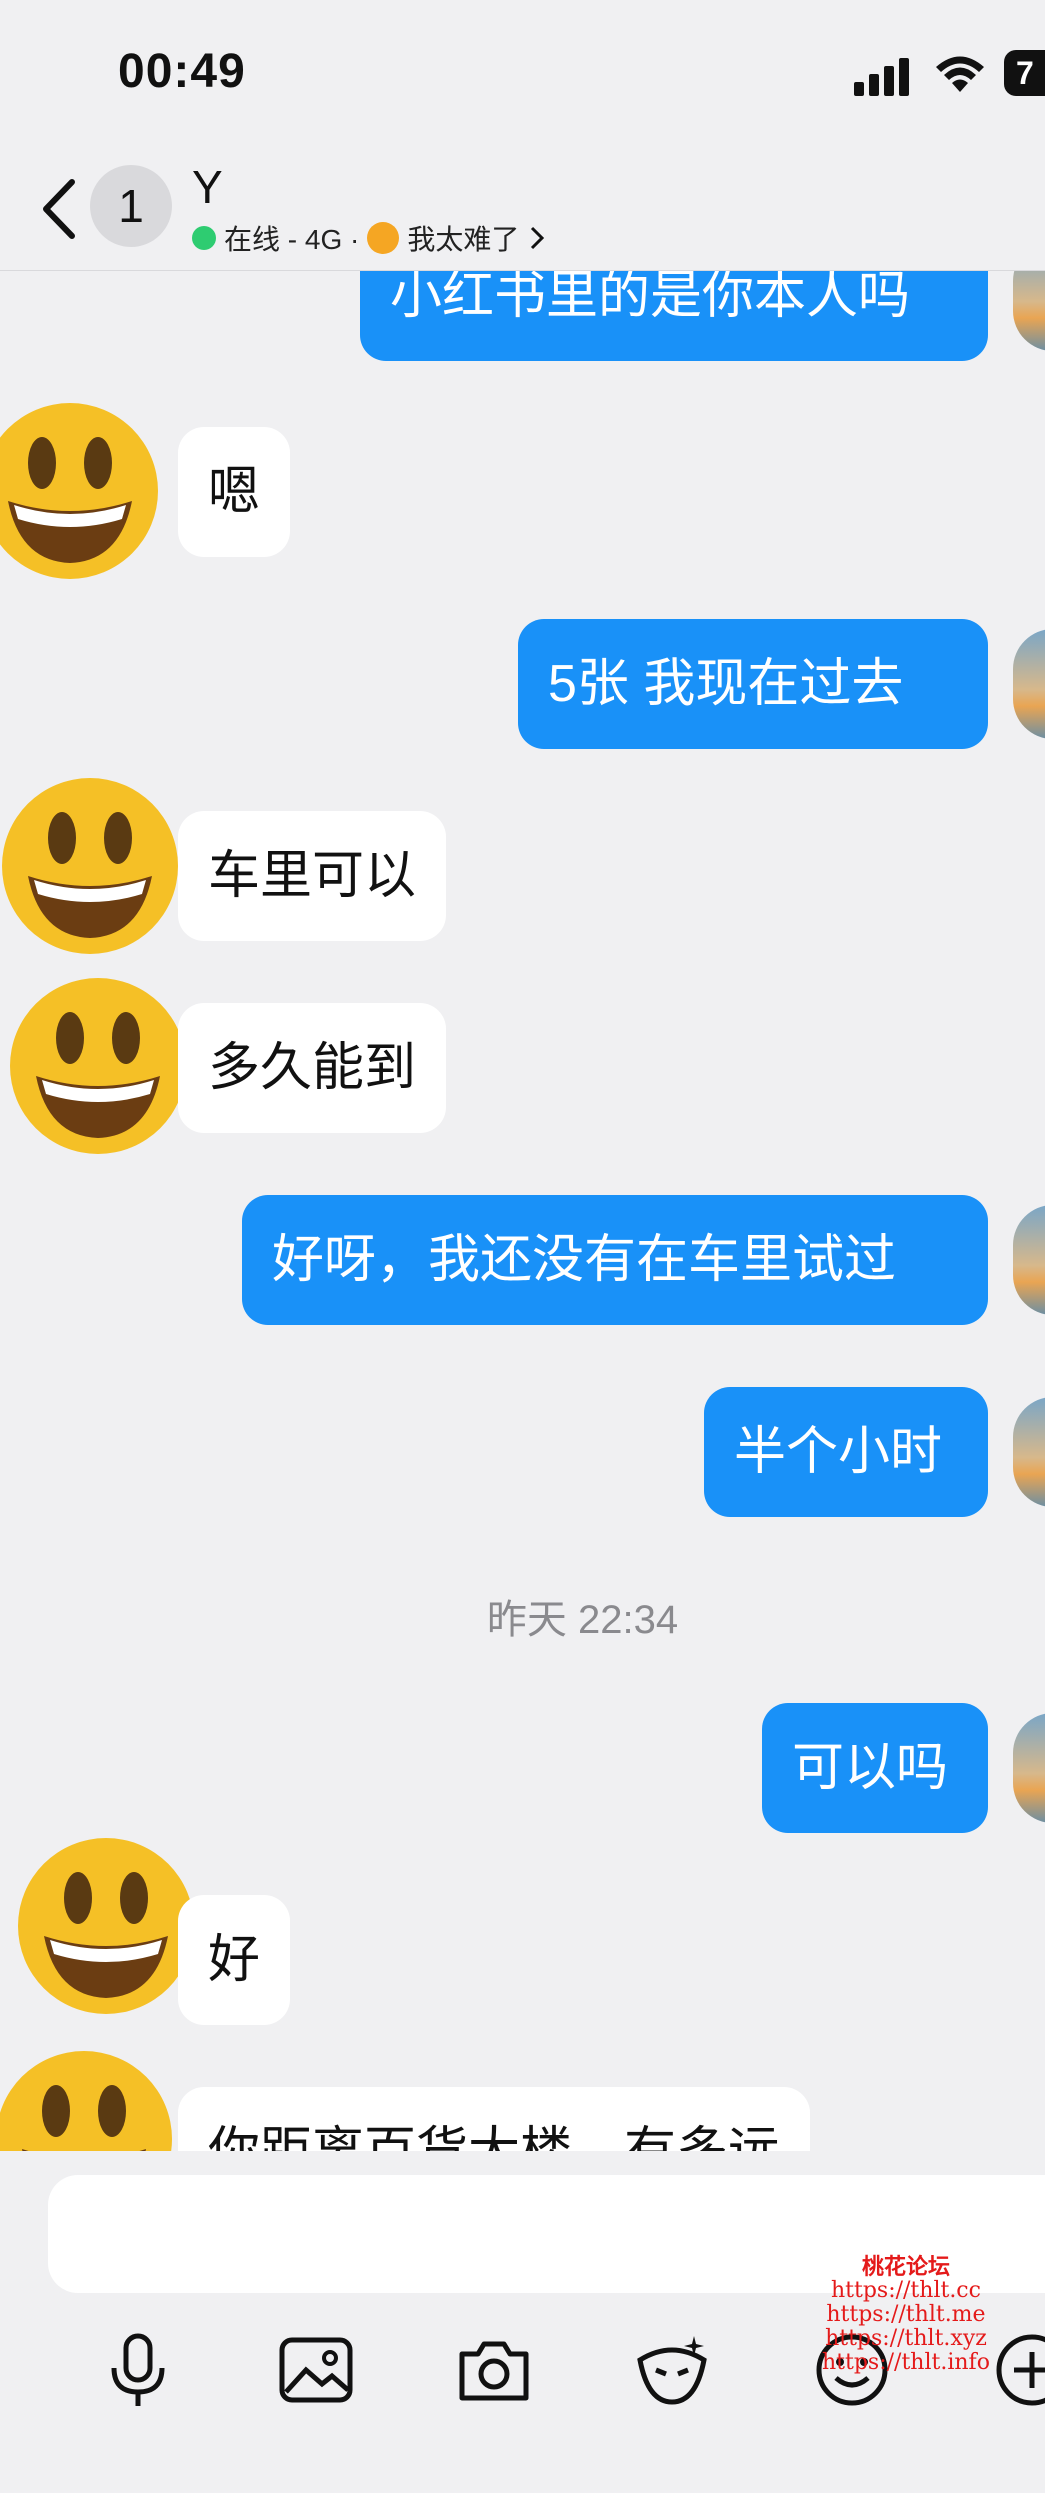 Image resolution: width=1045 pixels, height=2493 pixels. Describe the element at coordinates (906, 2338) in the screenshot. I see `watermark-url: https://thlt.xyz` at that location.